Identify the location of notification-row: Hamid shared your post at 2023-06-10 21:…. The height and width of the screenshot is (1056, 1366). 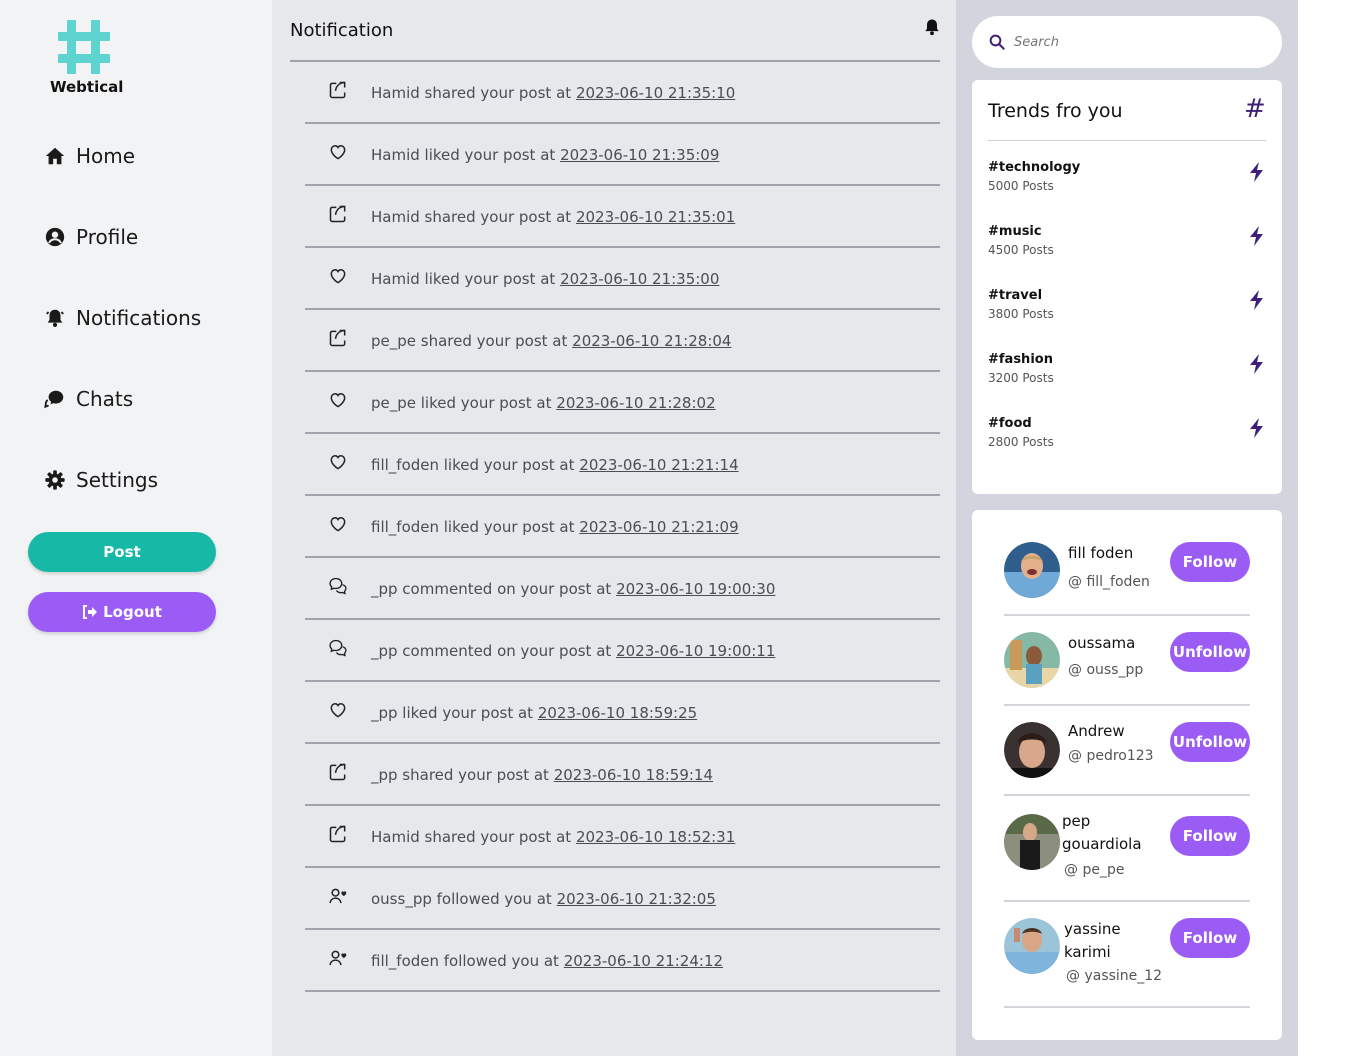
(622, 217).